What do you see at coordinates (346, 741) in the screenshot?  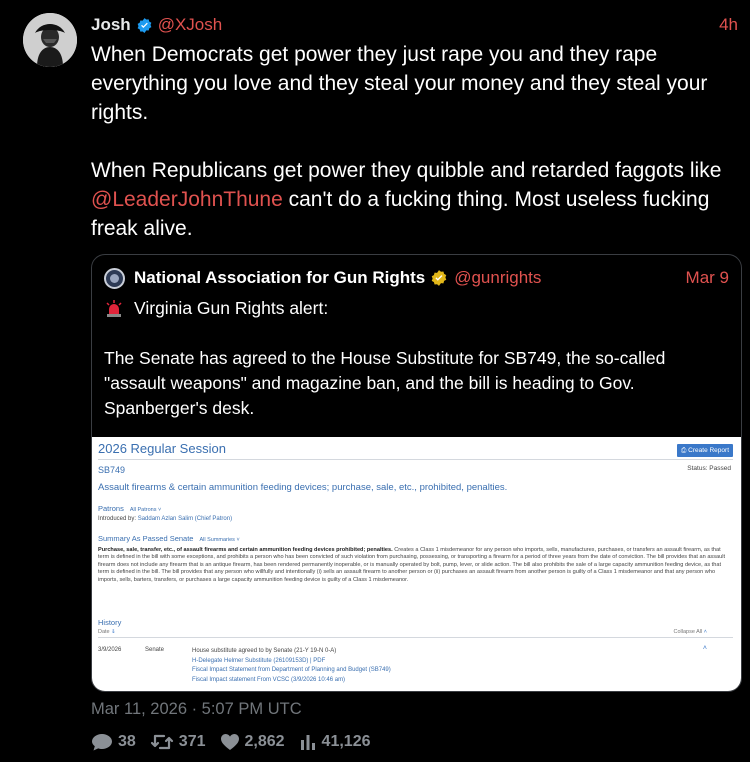 I see `view-count: 41,126` at bounding box center [346, 741].